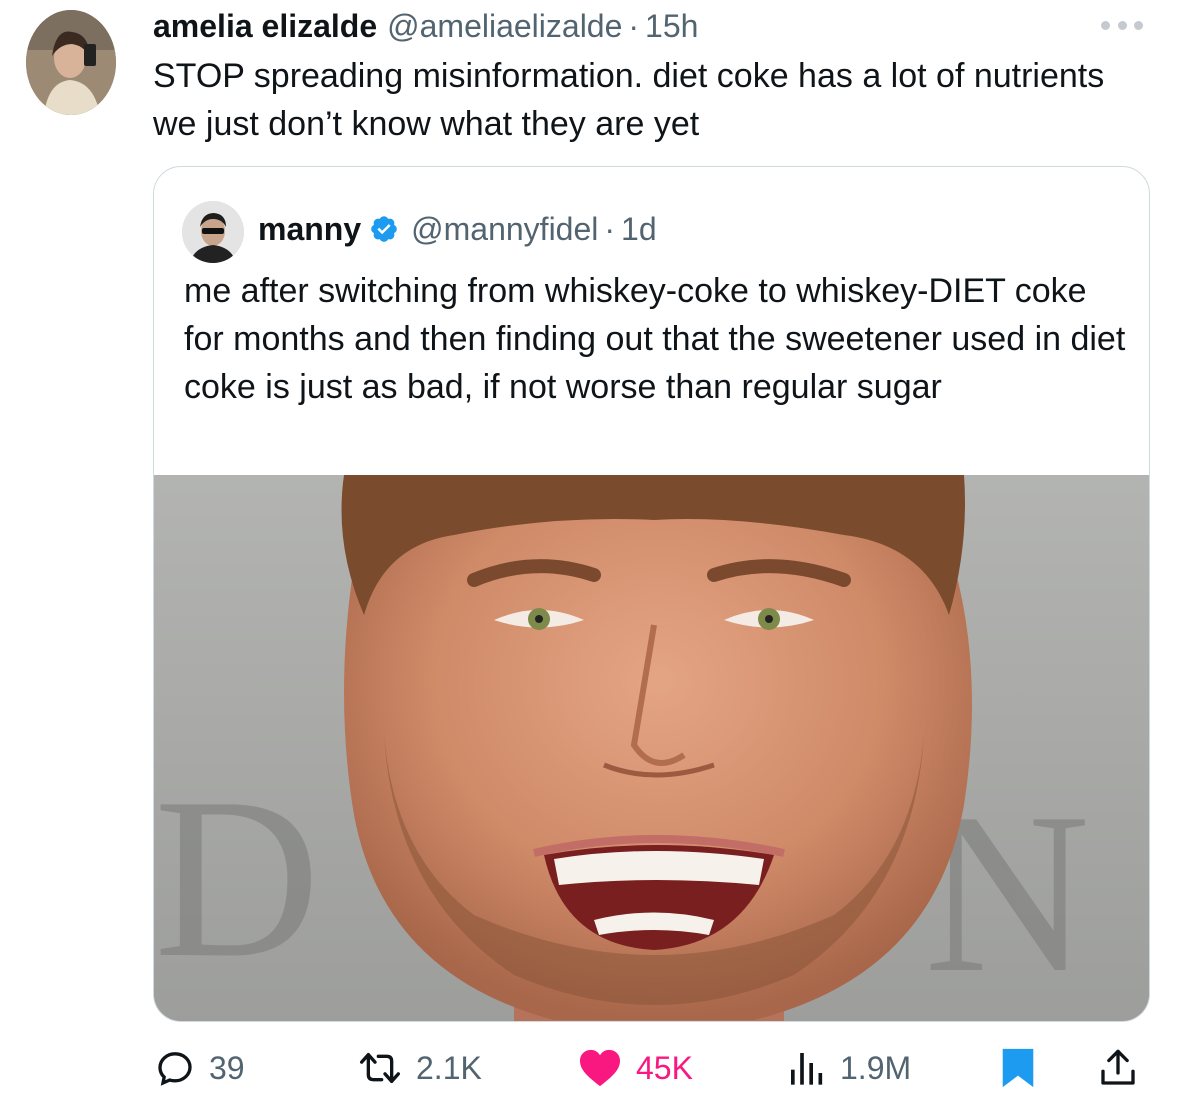 The image size is (1179, 1099). Describe the element at coordinates (213, 232) in the screenshot. I see `quoted-author-avatar` at that location.